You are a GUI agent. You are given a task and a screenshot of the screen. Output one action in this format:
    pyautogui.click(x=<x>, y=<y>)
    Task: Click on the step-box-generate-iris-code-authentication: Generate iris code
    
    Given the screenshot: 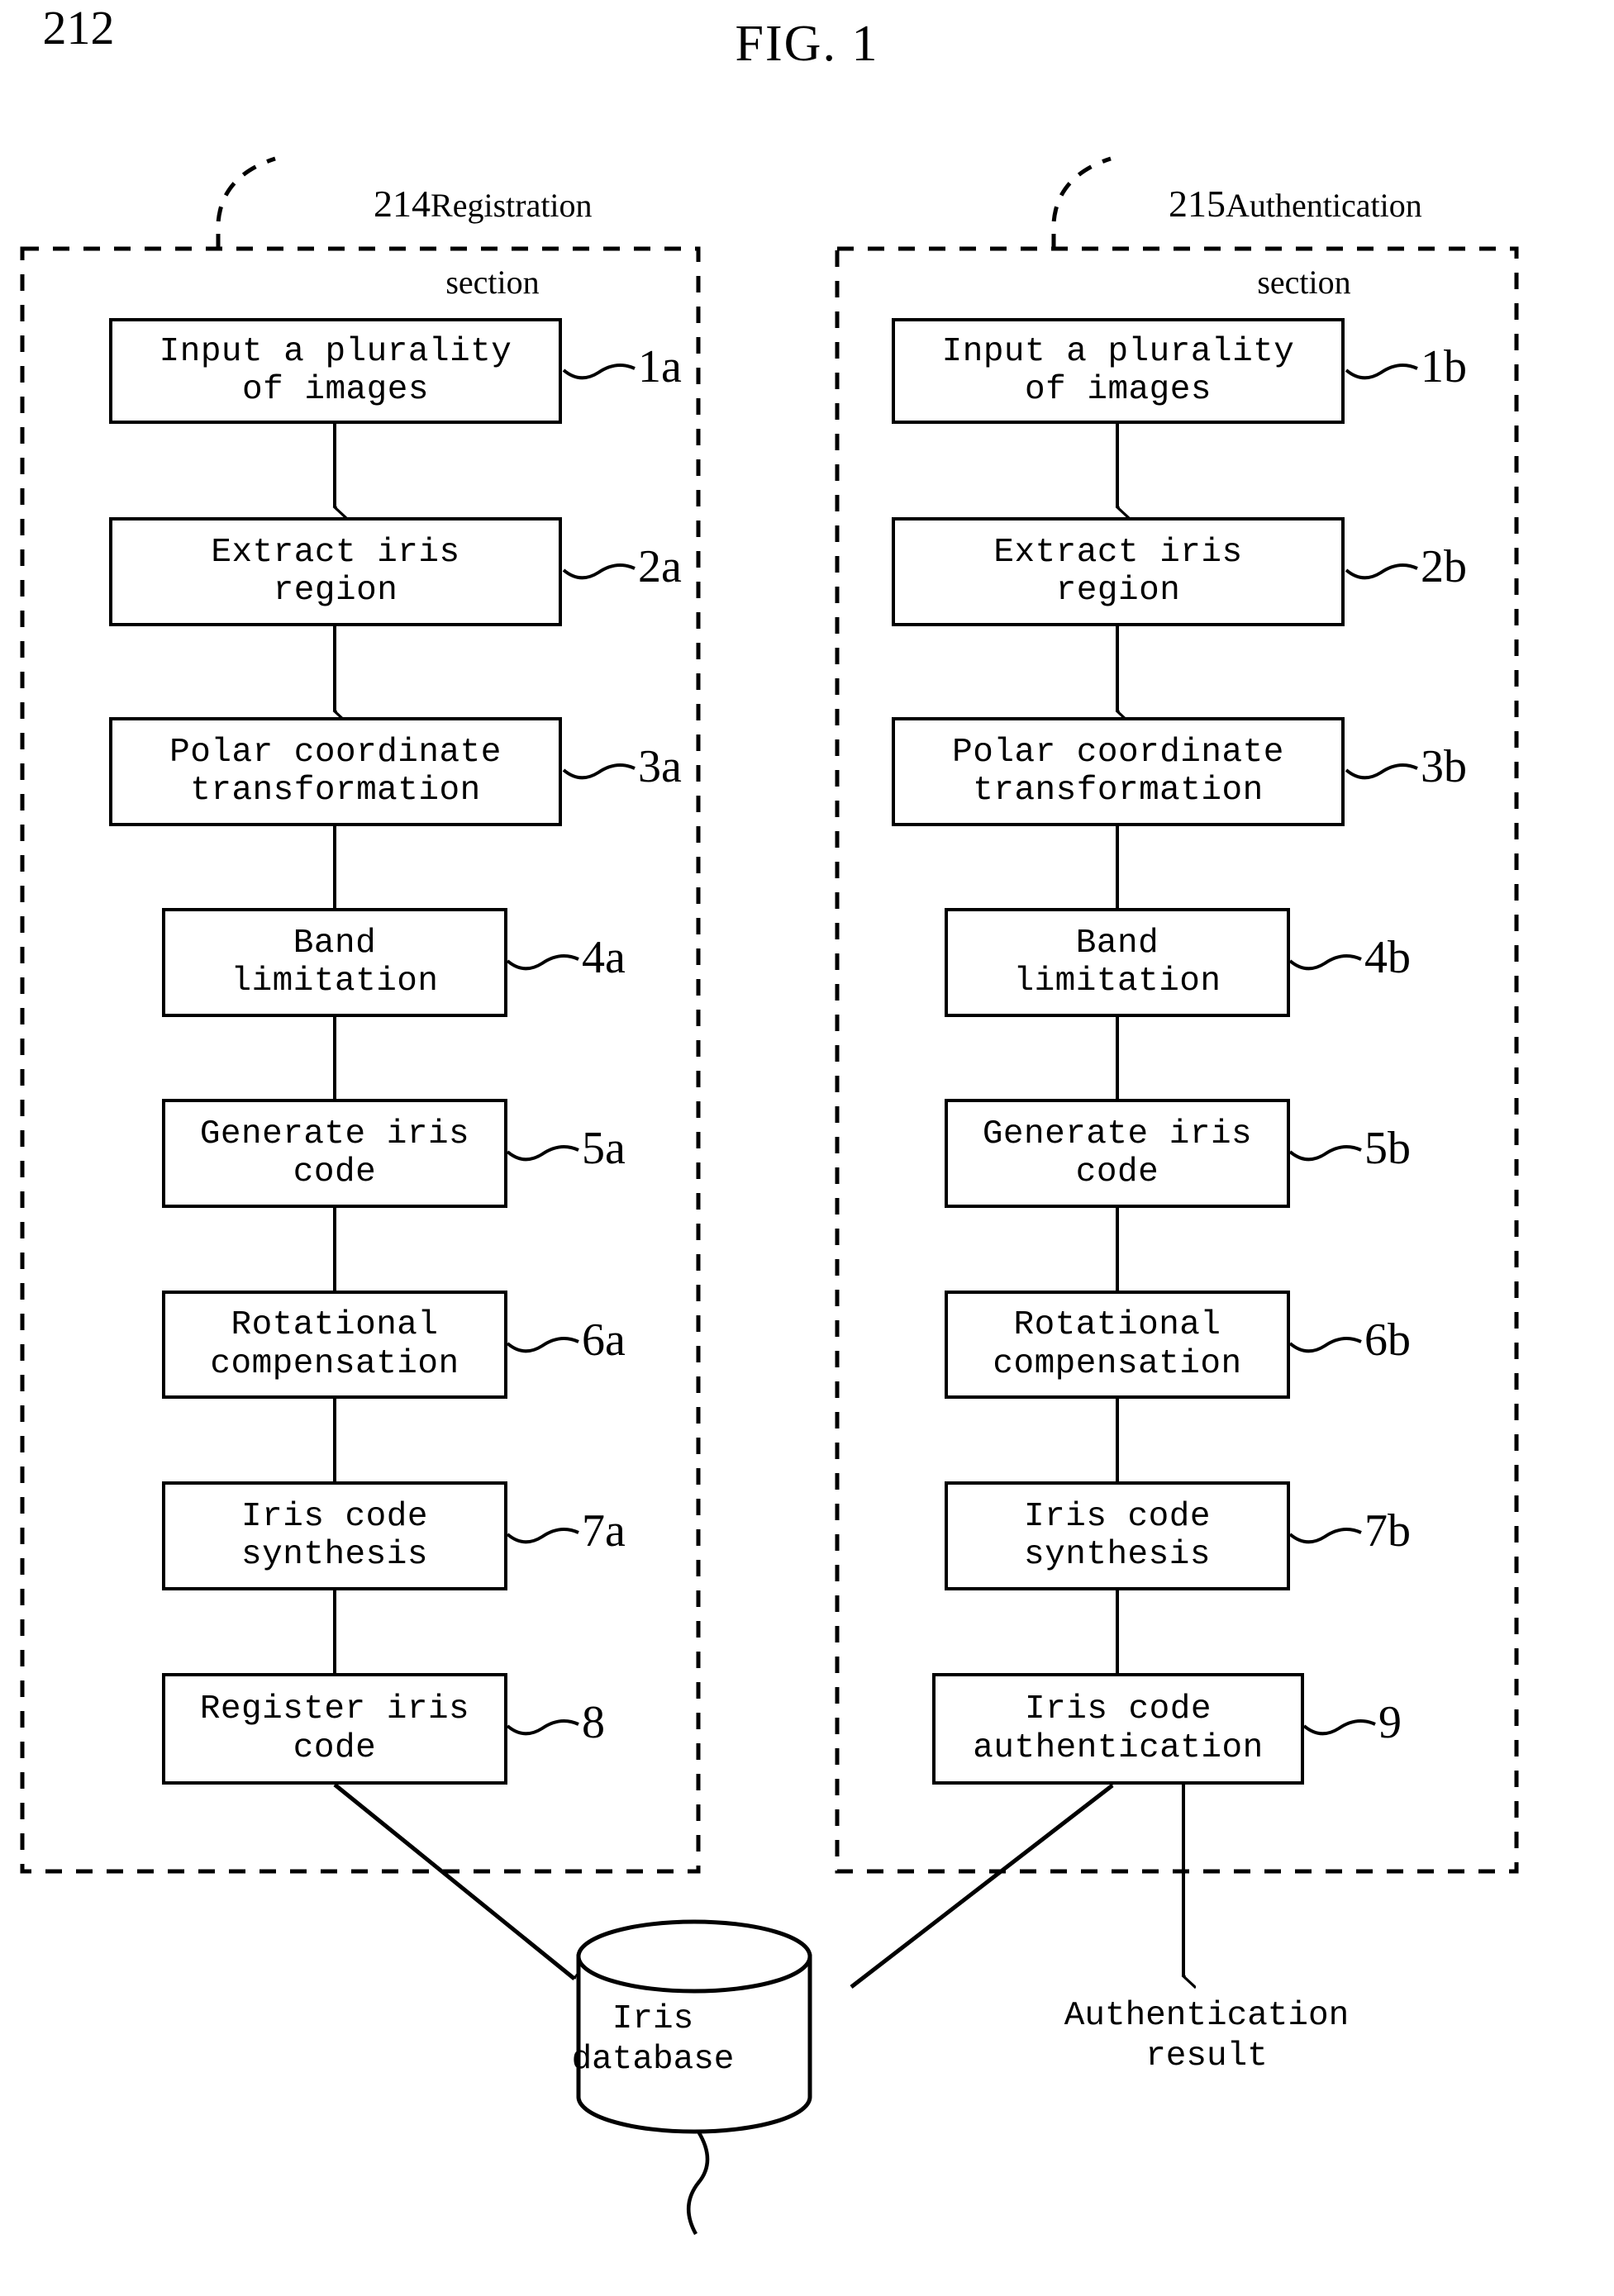 What is the action you would take?
    pyautogui.click(x=1117, y=1153)
    